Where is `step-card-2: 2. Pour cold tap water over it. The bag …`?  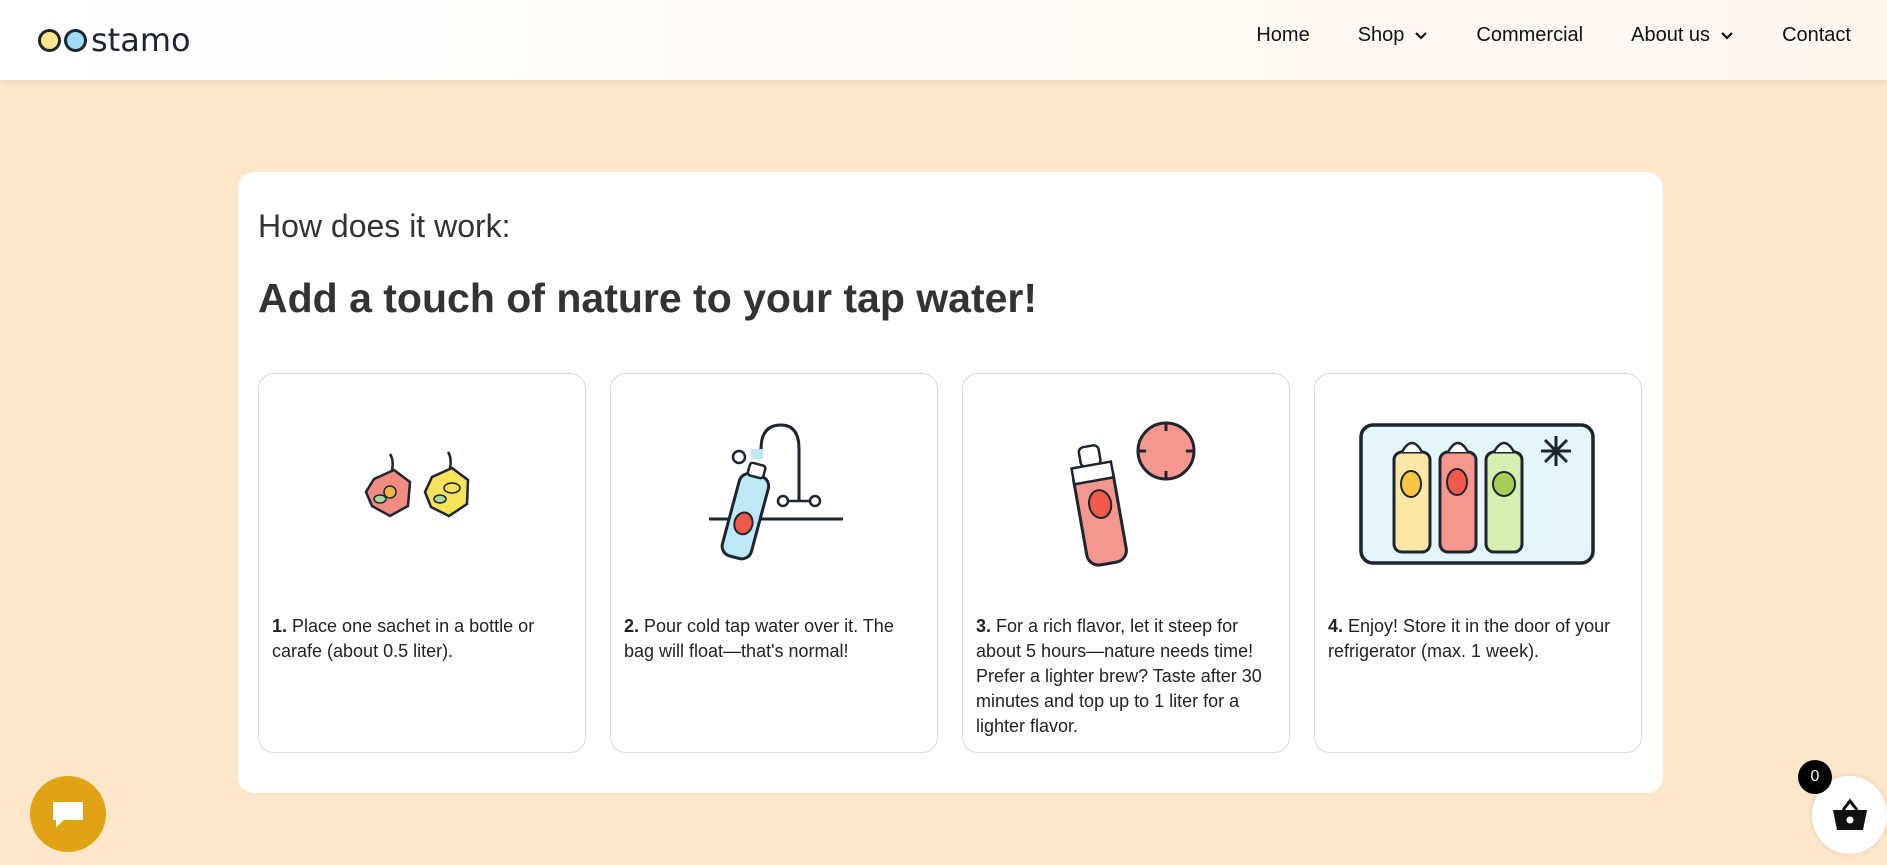 step-card-2: 2. Pour cold tap water over it. The bag … is located at coordinates (774, 563).